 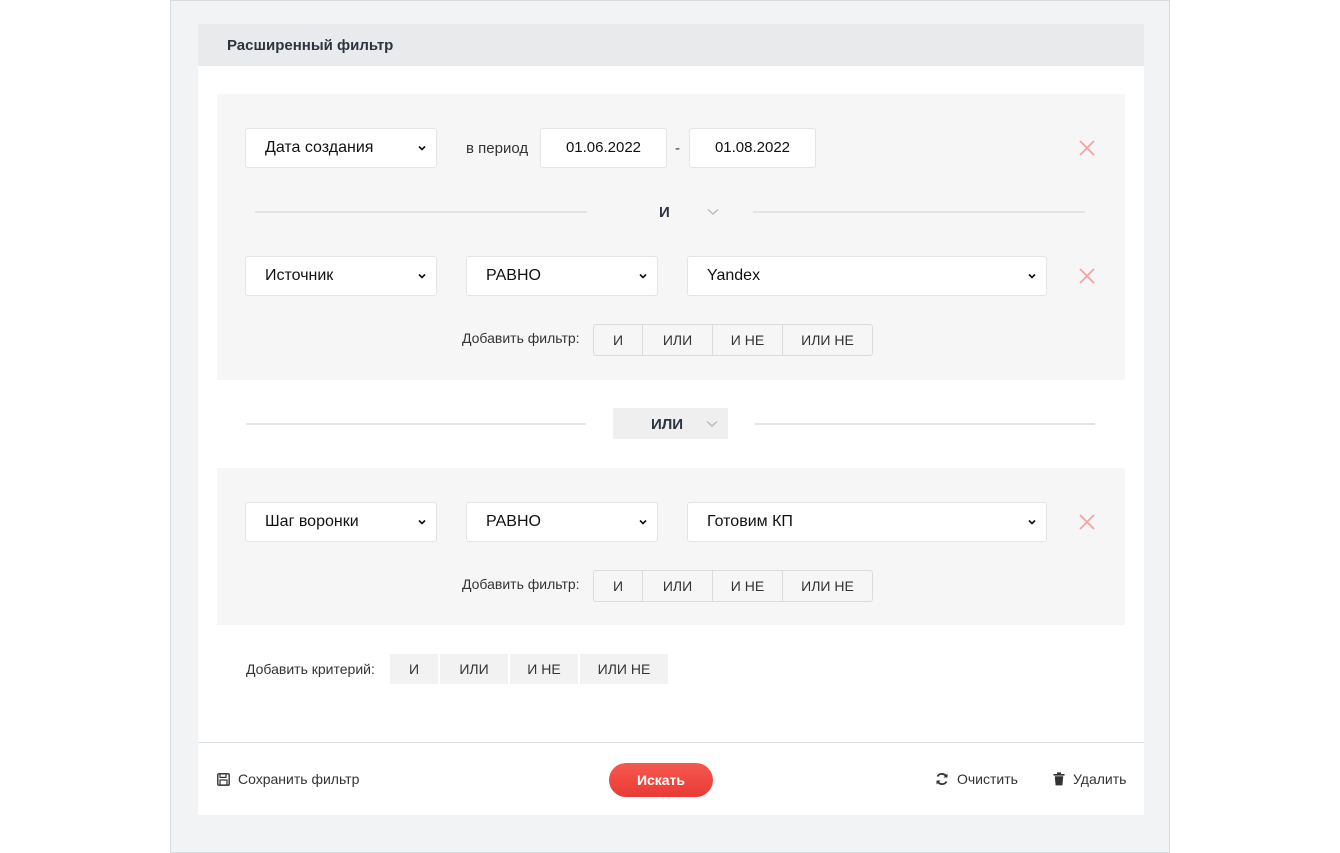 What do you see at coordinates (310, 45) in the screenshot?
I see `panel-title: Расширенный фильтр` at bounding box center [310, 45].